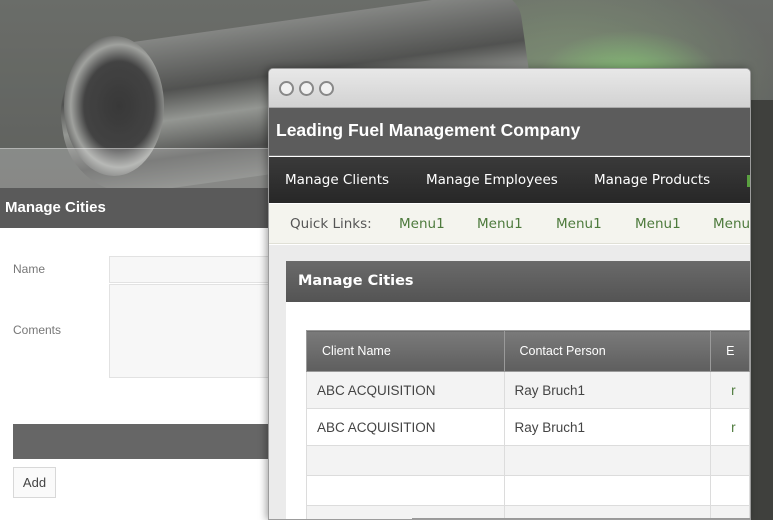 The width and height of the screenshot is (773, 520). What do you see at coordinates (134, 208) in the screenshot?
I see `bg-page-title: Manage Cities` at bounding box center [134, 208].